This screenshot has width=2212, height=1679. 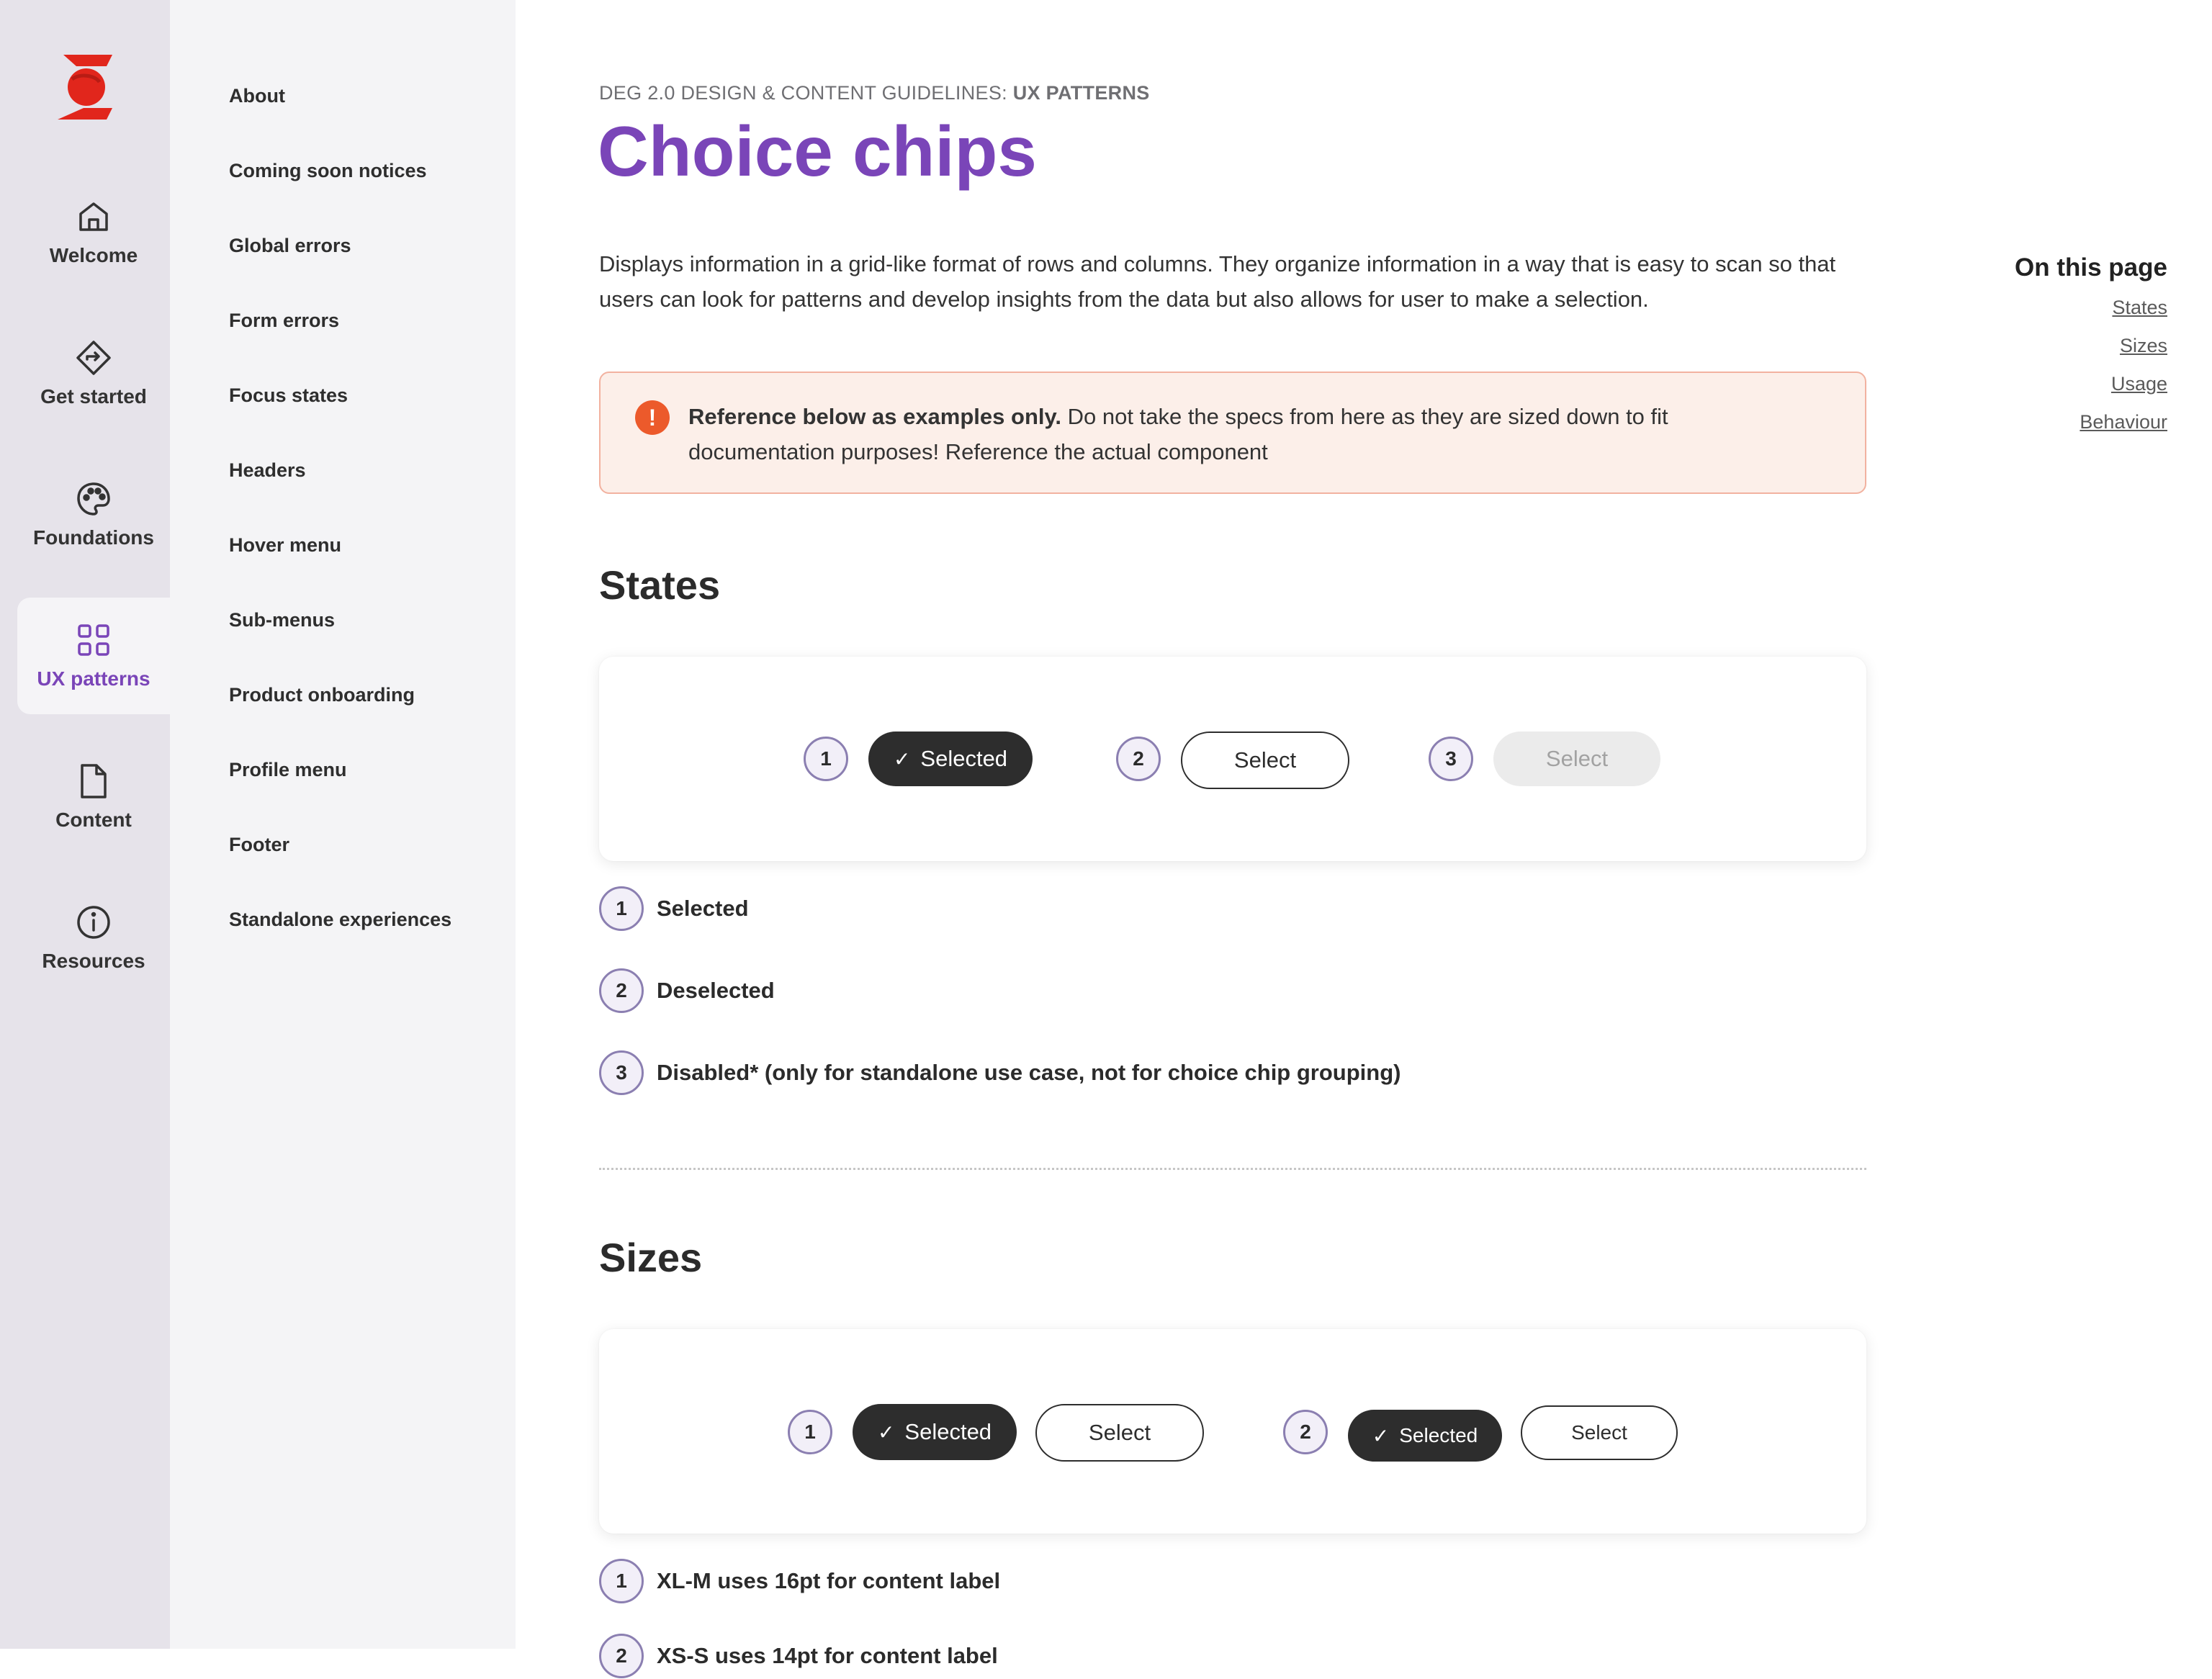 I want to click on brand-logo, so click(x=85, y=87).